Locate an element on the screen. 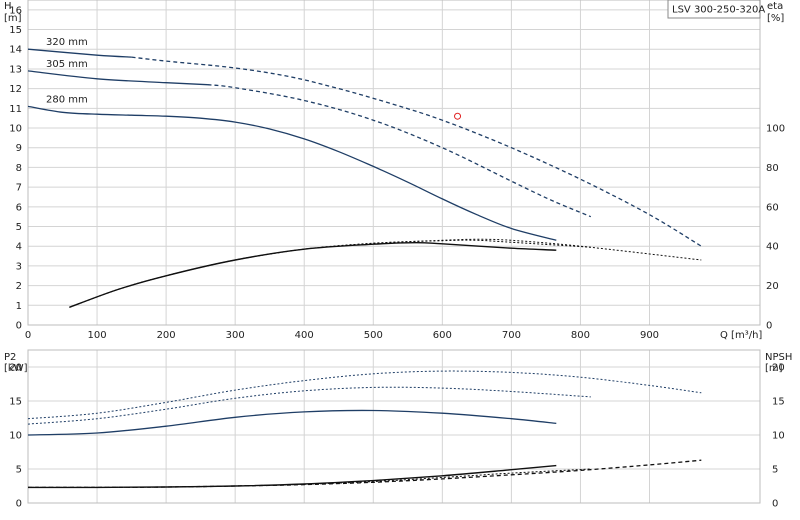  p2-axis-label: P2 is located at coordinates (10, 357).